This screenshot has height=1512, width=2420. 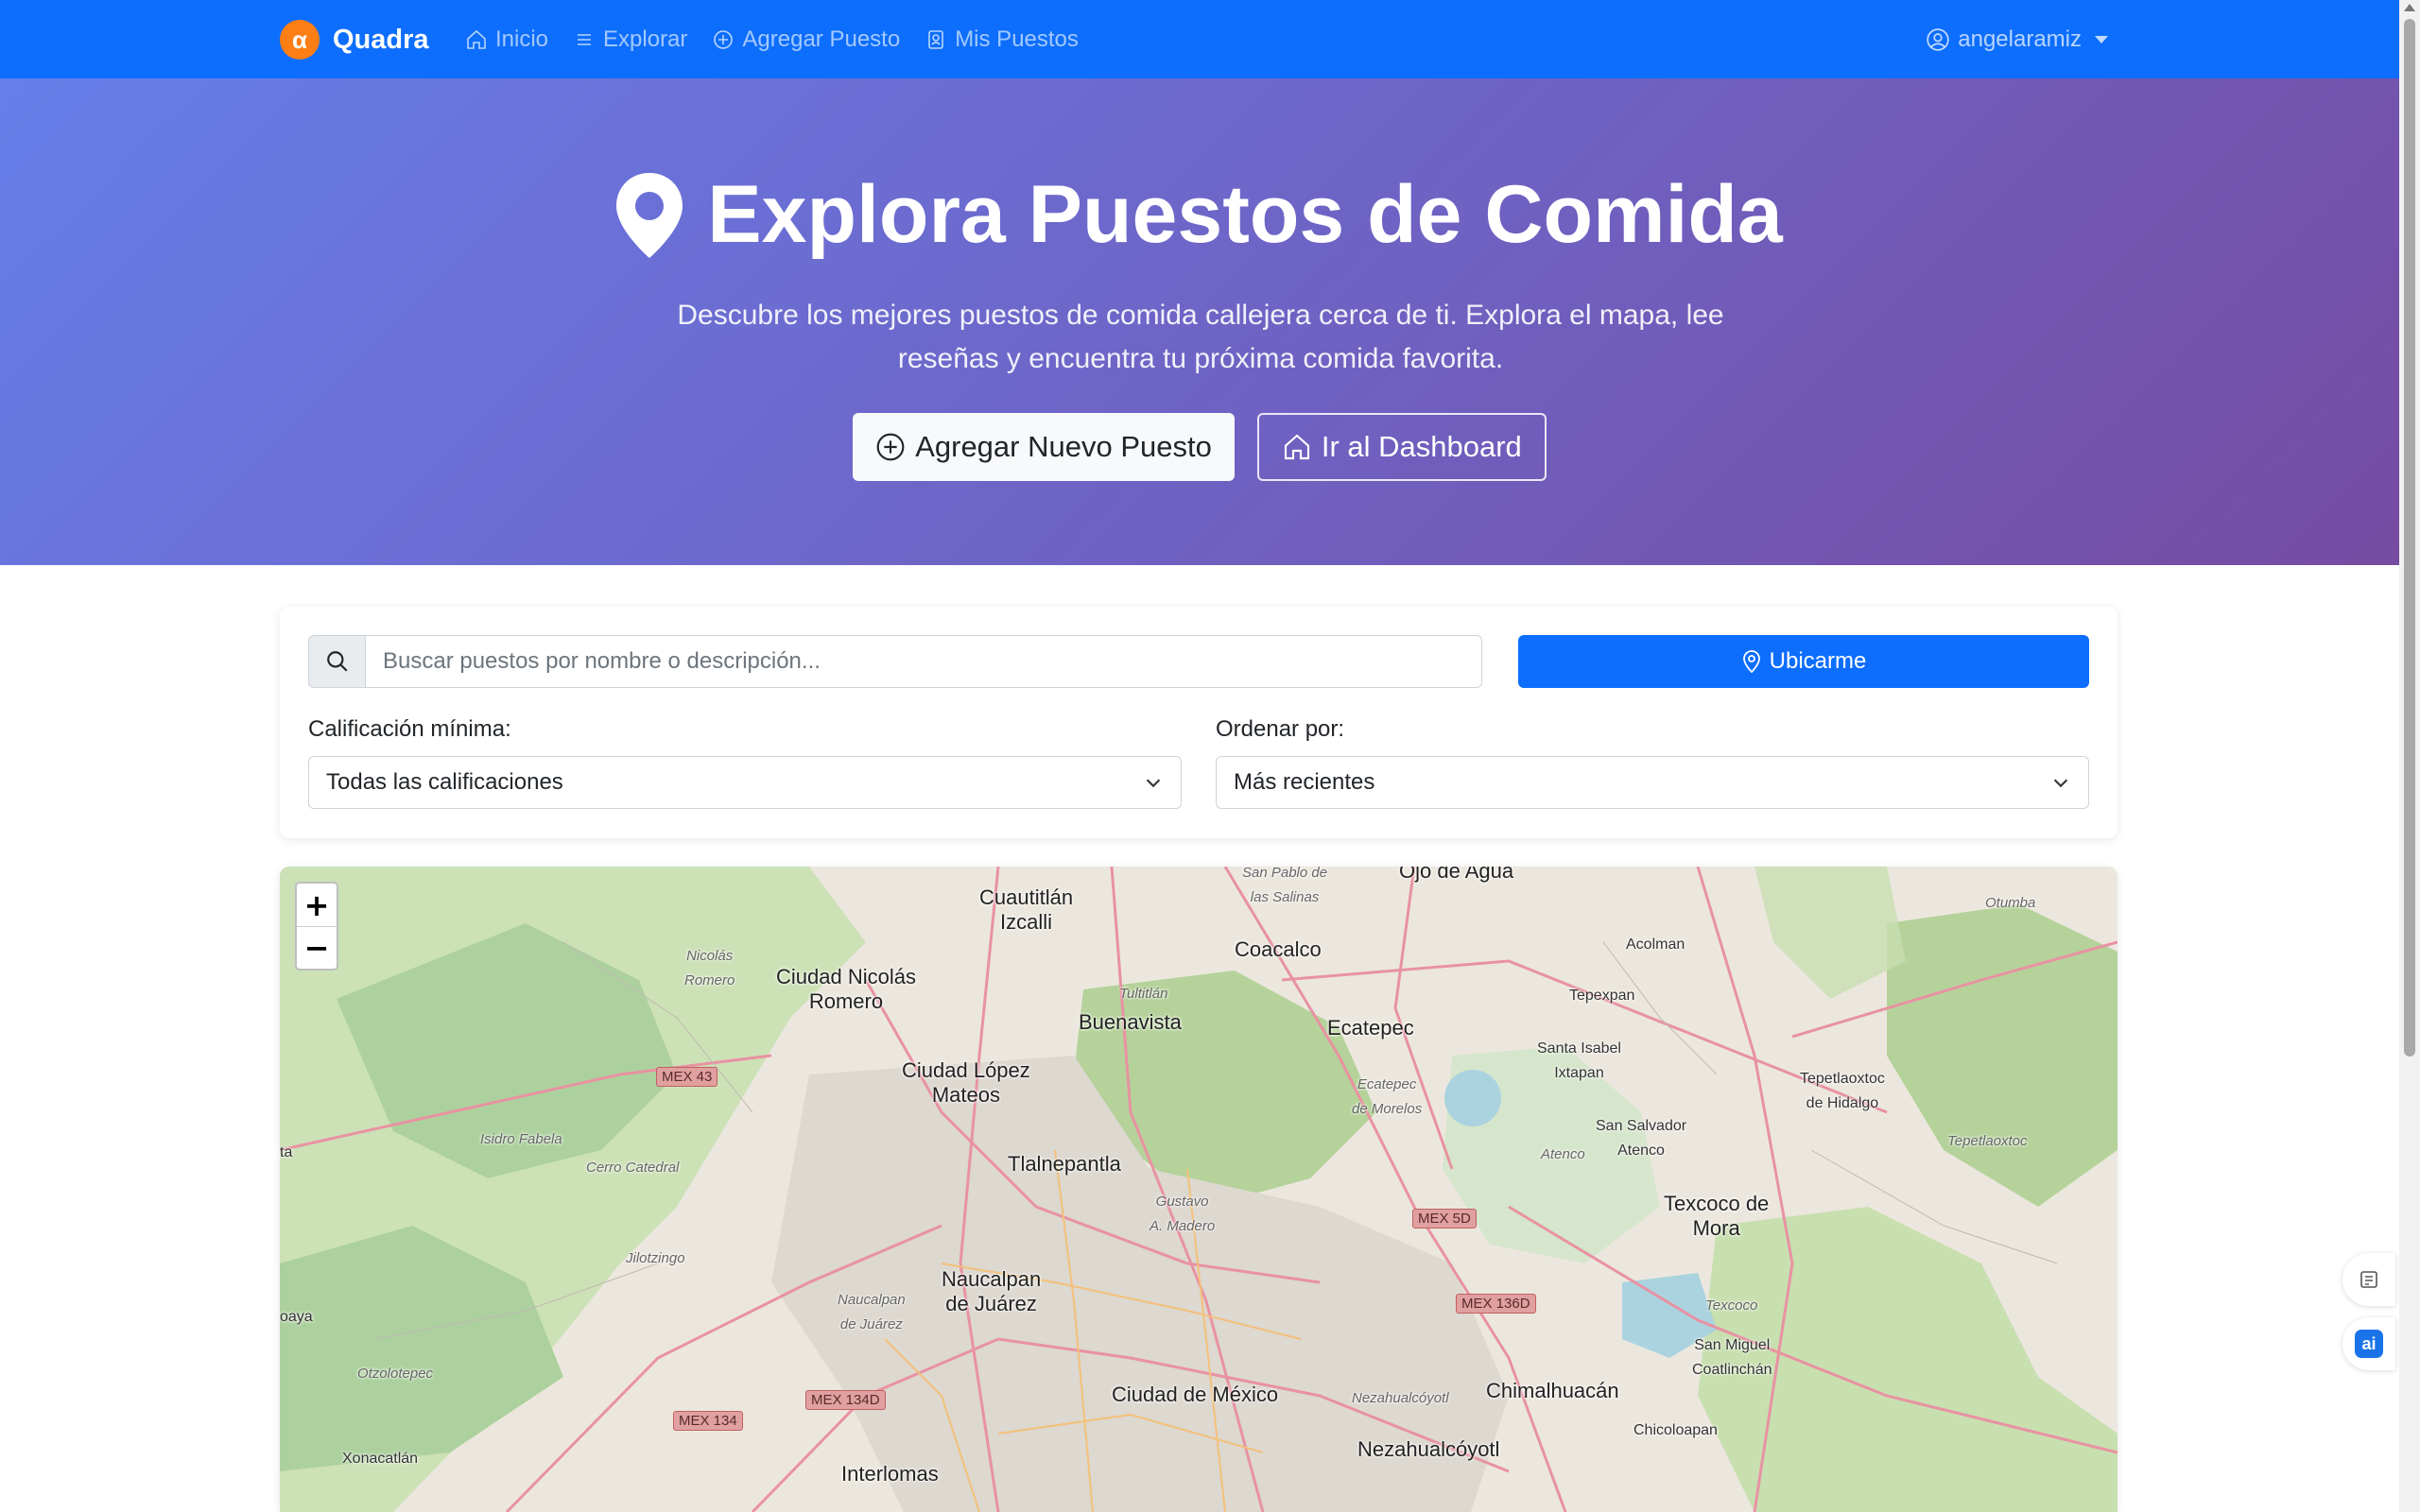 I want to click on zoom-in-button: +, so click(x=317, y=905).